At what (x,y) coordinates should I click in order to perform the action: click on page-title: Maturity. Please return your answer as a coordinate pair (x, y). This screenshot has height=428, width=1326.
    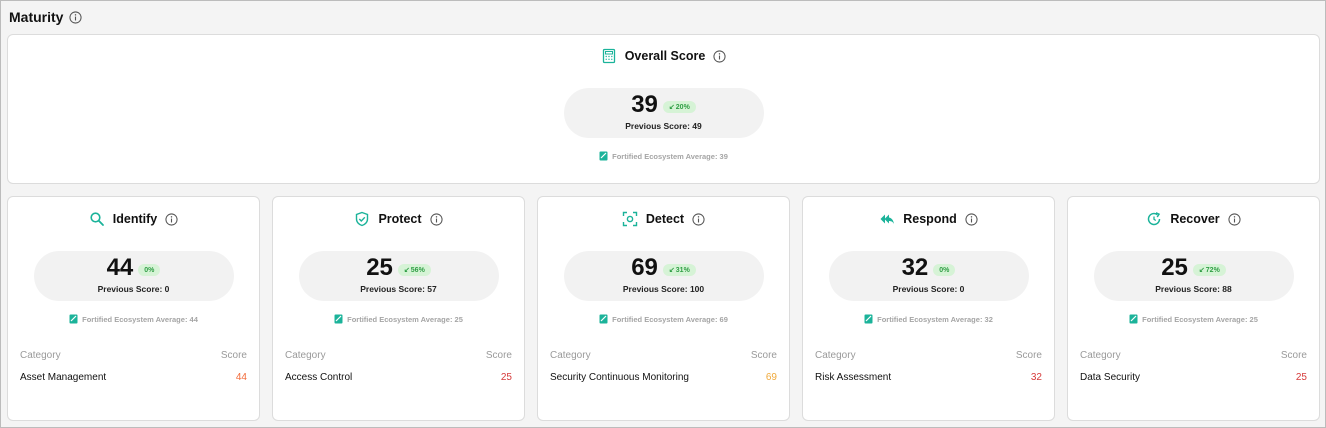
    Looking at the image, I should click on (36, 17).